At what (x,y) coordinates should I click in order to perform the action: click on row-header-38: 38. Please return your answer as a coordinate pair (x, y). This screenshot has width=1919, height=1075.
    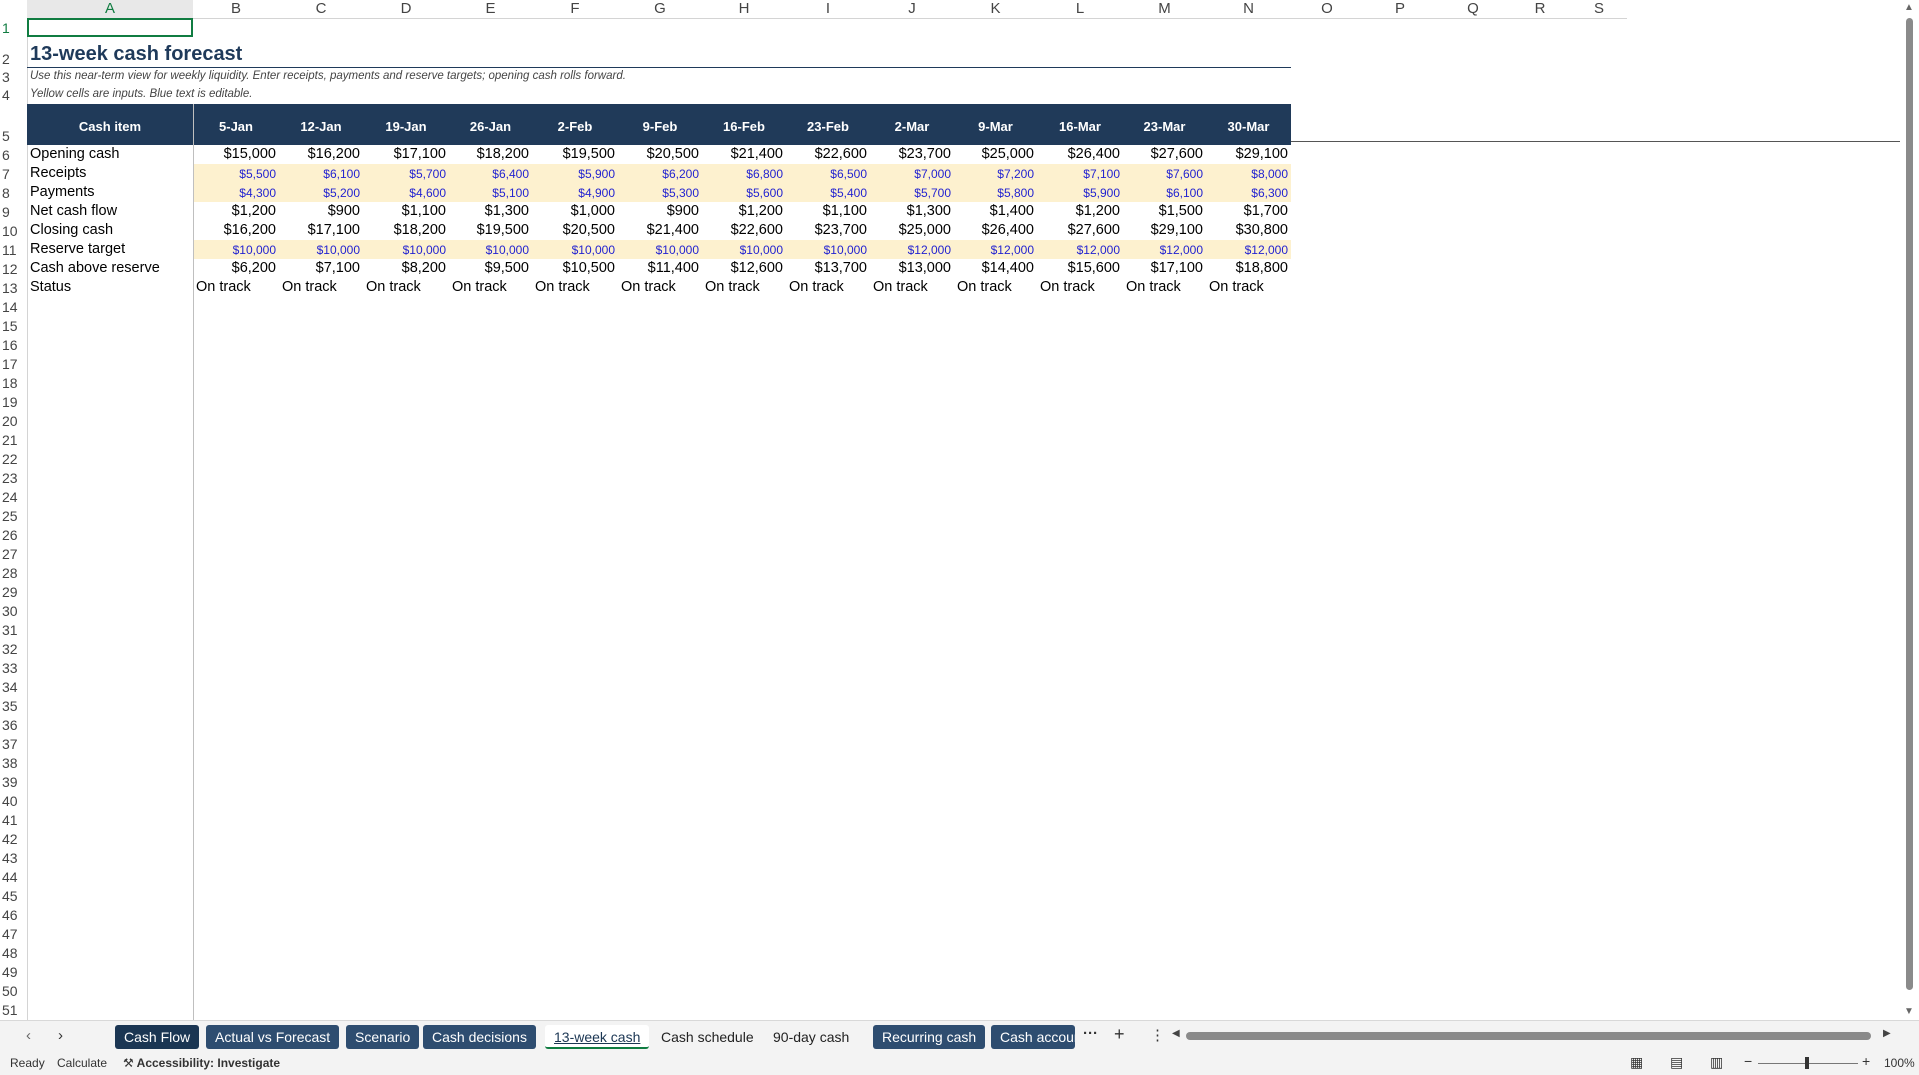
    Looking at the image, I should click on (13, 763).